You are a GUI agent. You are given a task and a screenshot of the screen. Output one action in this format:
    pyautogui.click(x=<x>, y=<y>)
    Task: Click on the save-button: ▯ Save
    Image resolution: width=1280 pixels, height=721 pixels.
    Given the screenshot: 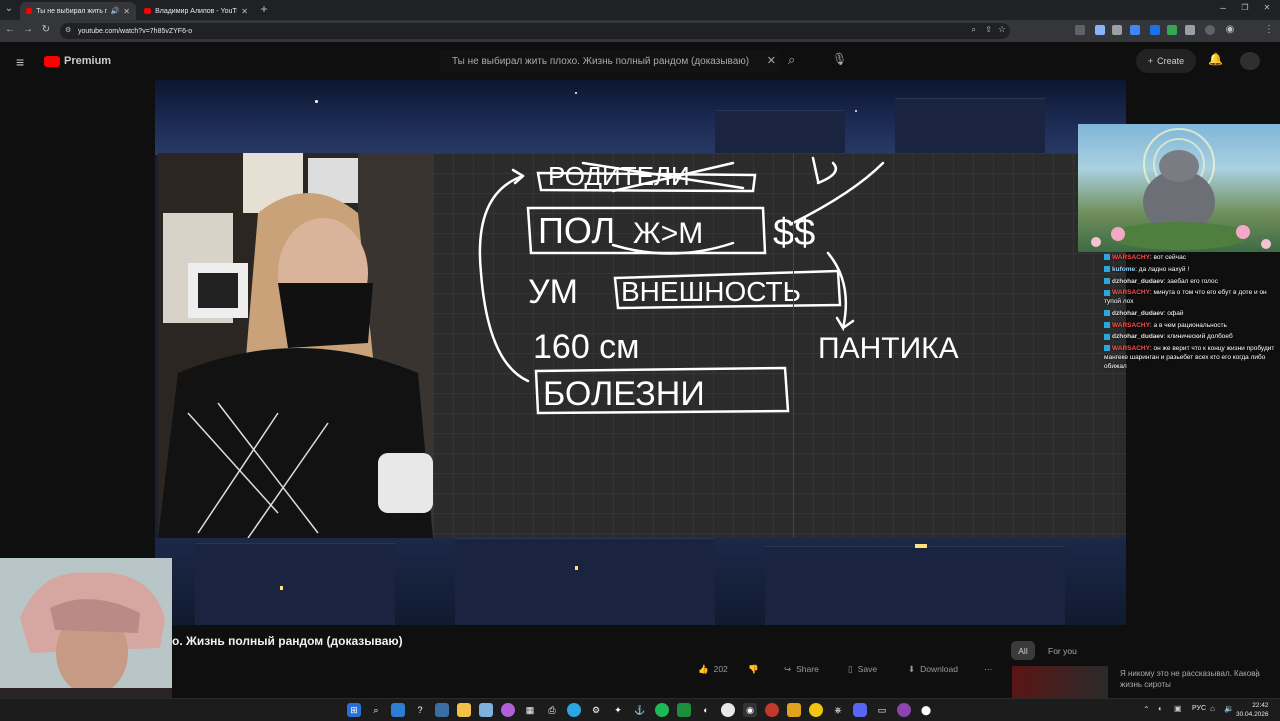 What is the action you would take?
    pyautogui.click(x=862, y=669)
    